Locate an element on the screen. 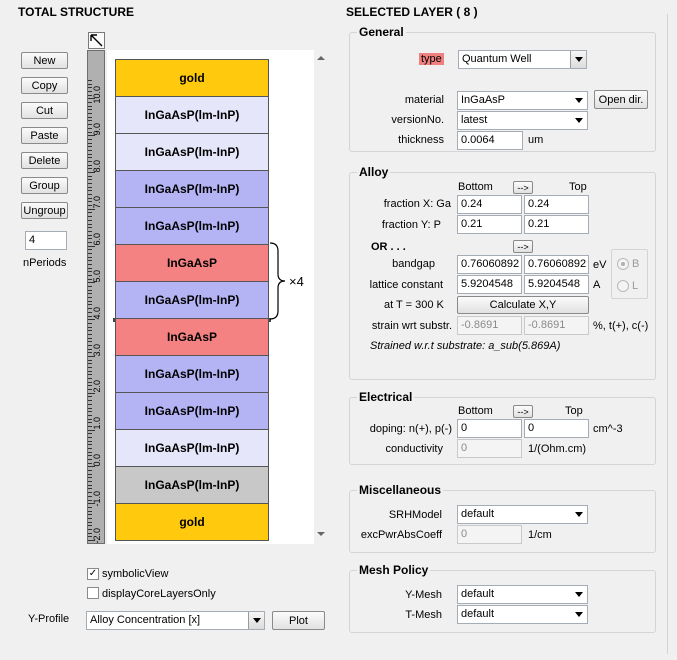 Image resolution: width=677 pixels, height=660 pixels. general-title: General is located at coordinates (381, 32).